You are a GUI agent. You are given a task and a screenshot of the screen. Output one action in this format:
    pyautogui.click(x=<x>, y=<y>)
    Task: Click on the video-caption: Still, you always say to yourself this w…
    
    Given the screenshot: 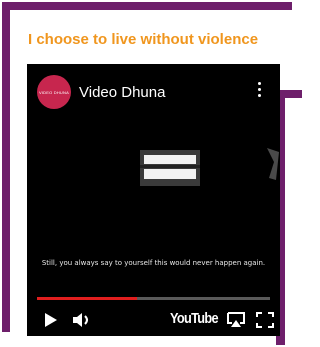 What is the action you would take?
    pyautogui.click(x=153, y=263)
    